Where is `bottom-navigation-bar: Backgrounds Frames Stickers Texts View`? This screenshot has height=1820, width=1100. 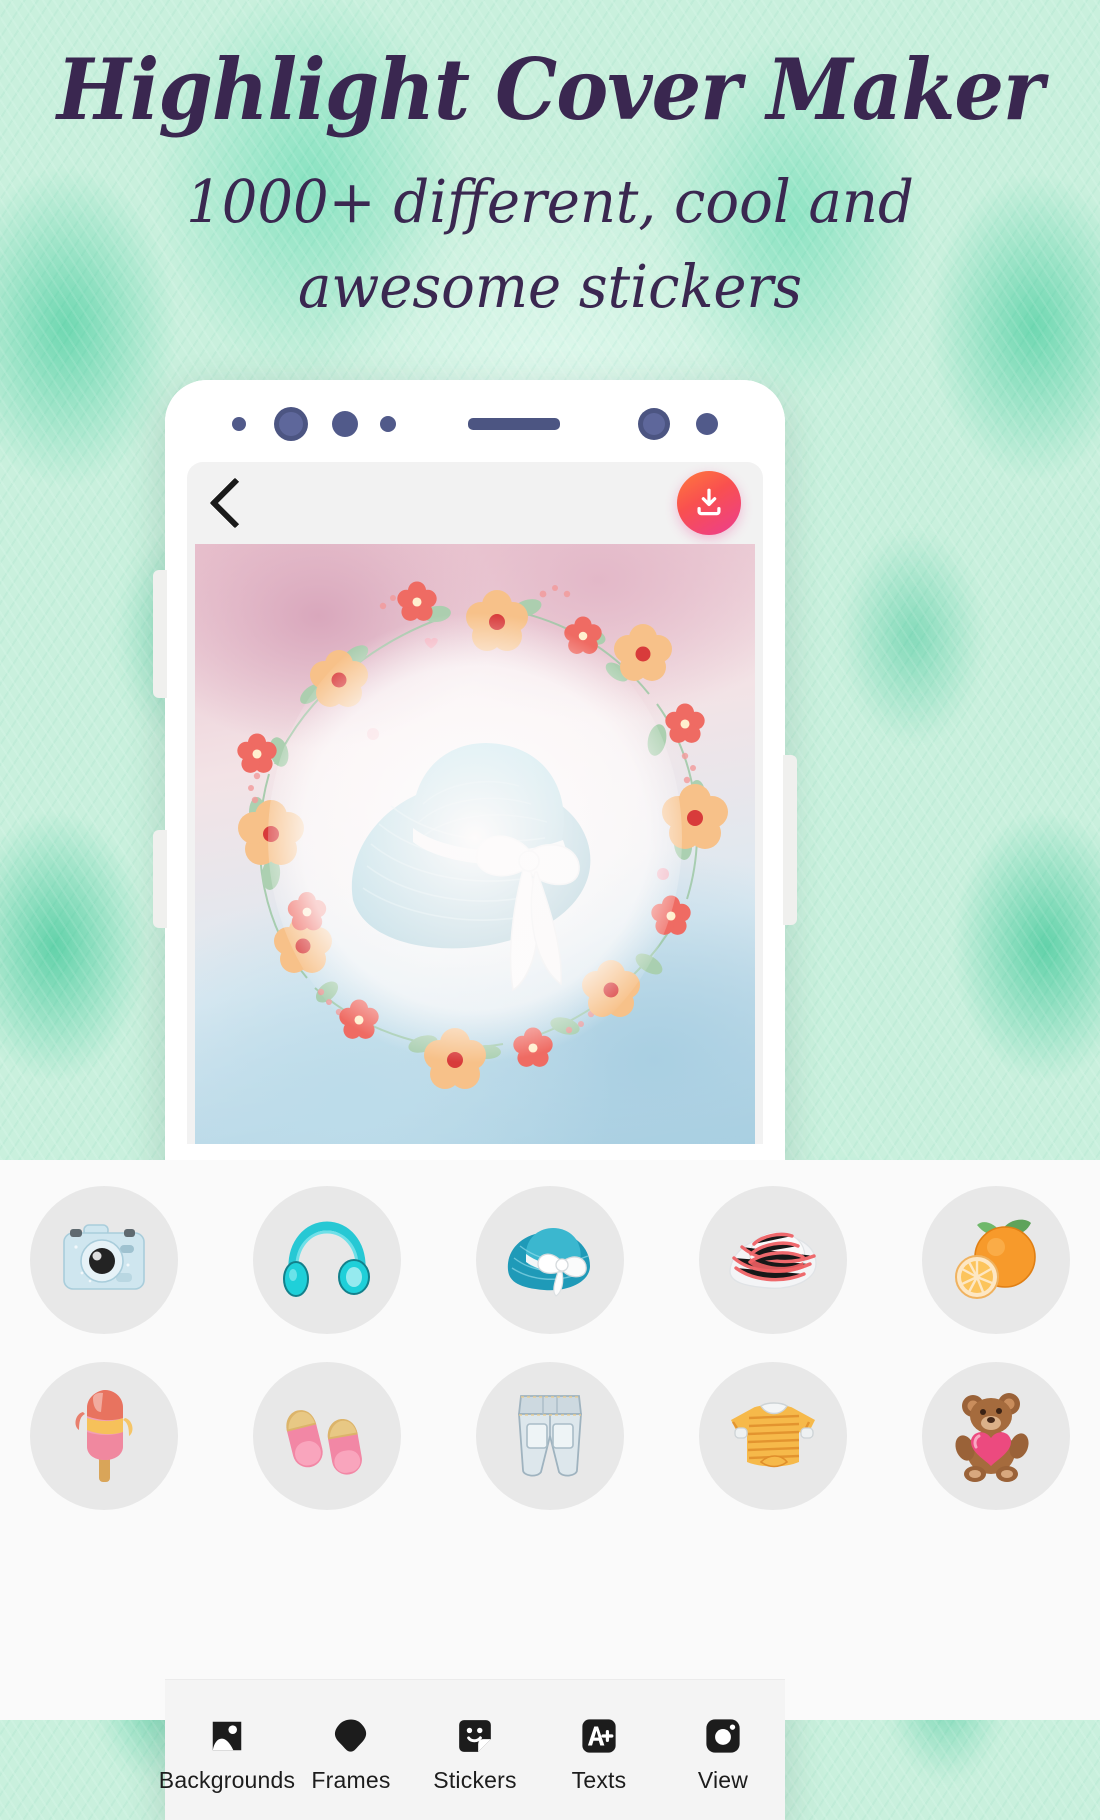 bottom-navigation-bar: Backgrounds Frames Stickers Texts View is located at coordinates (472, 1750).